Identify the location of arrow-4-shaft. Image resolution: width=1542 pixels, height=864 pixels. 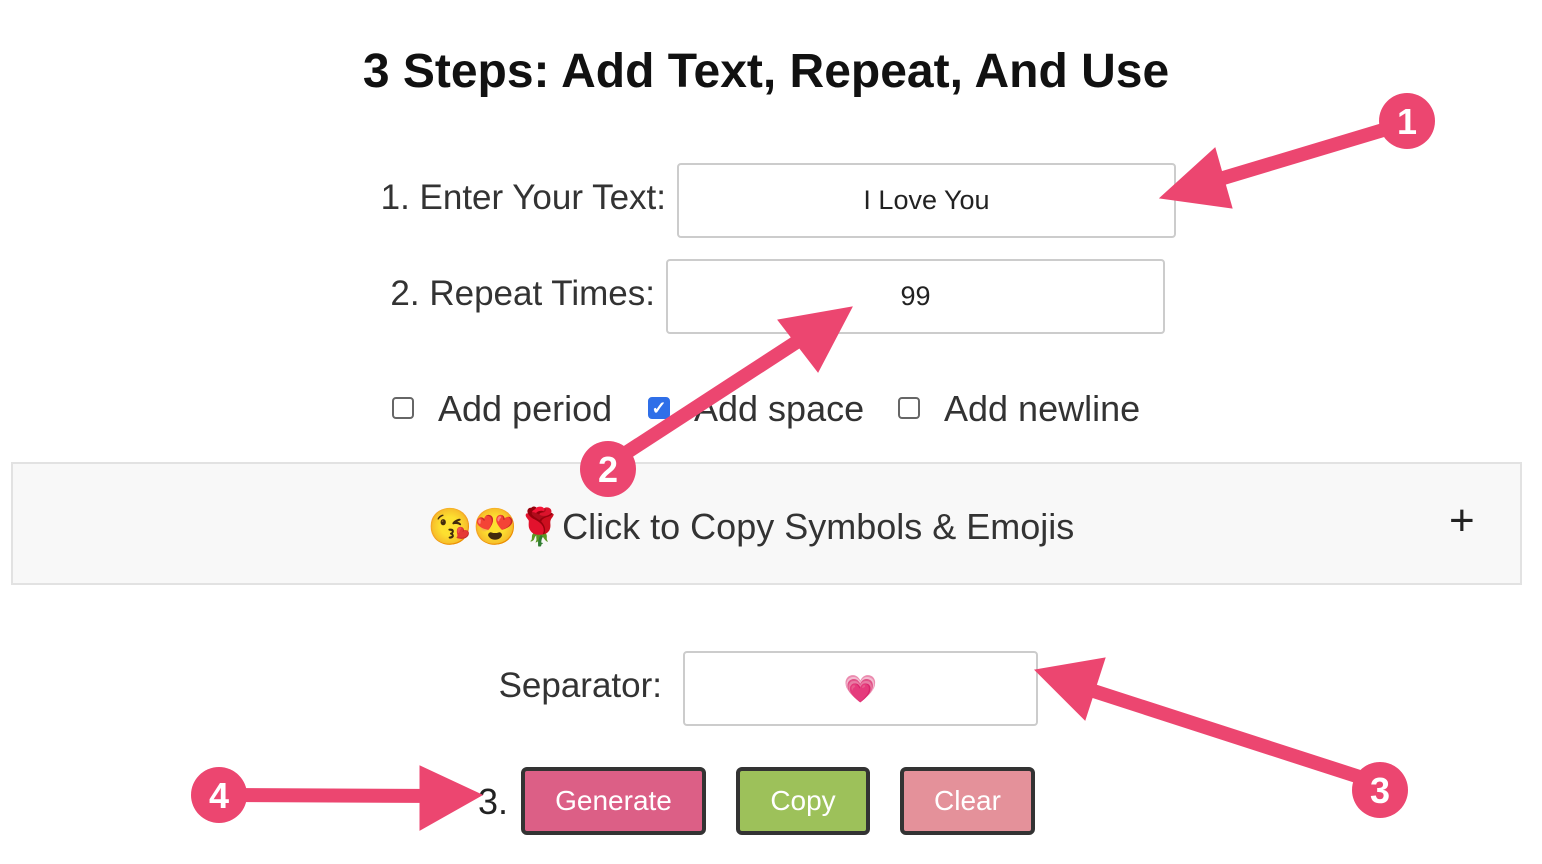
(335, 795).